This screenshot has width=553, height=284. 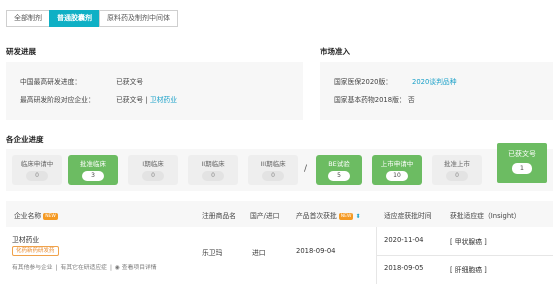 I want to click on rd-highest-progress-row: 中国最高研发进度： 已获文号, so click(x=81, y=81).